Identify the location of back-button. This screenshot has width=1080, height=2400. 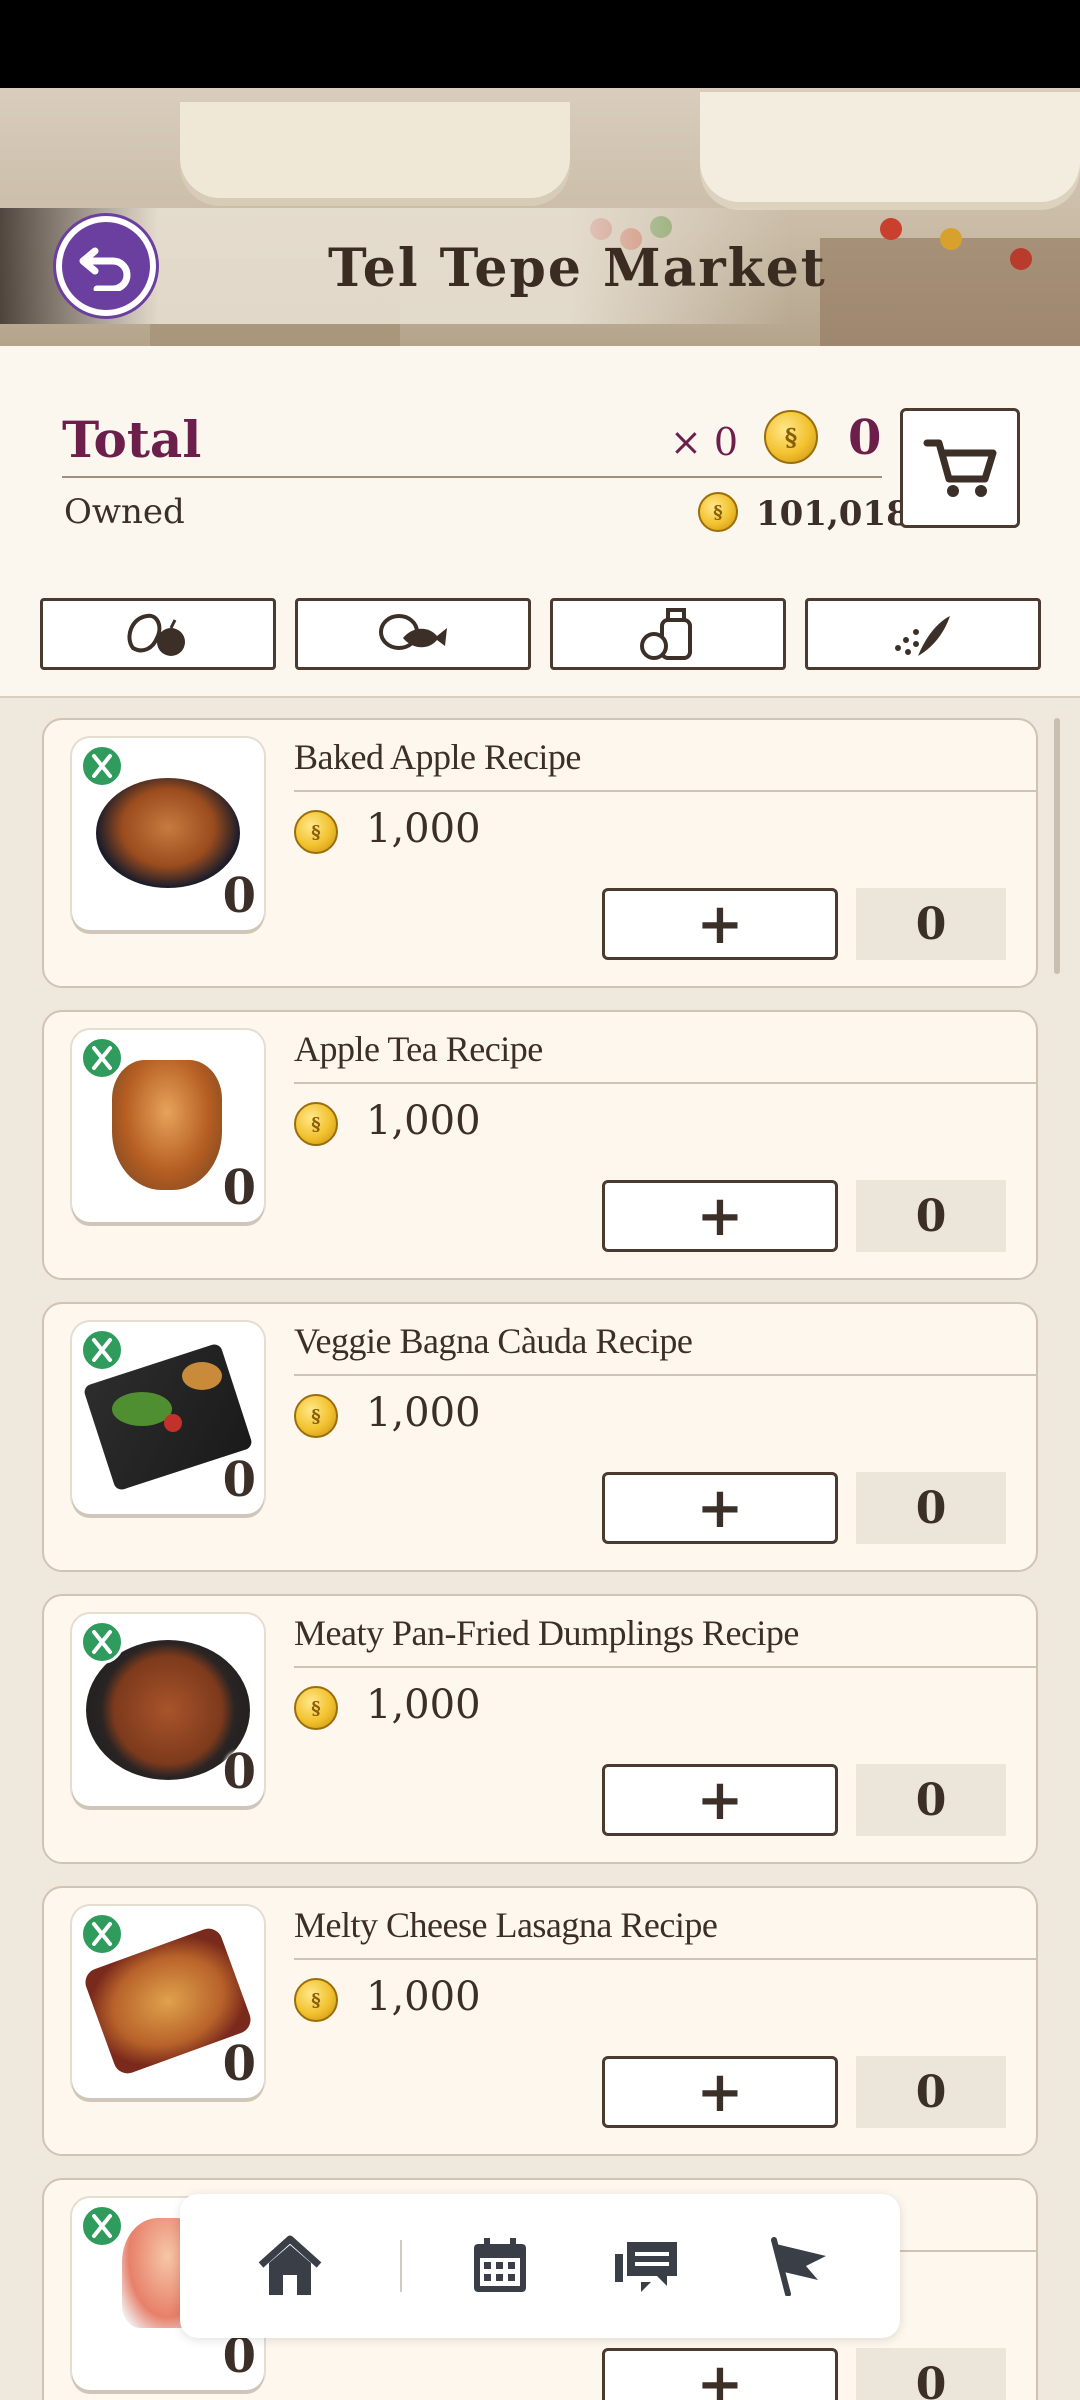
(106, 266).